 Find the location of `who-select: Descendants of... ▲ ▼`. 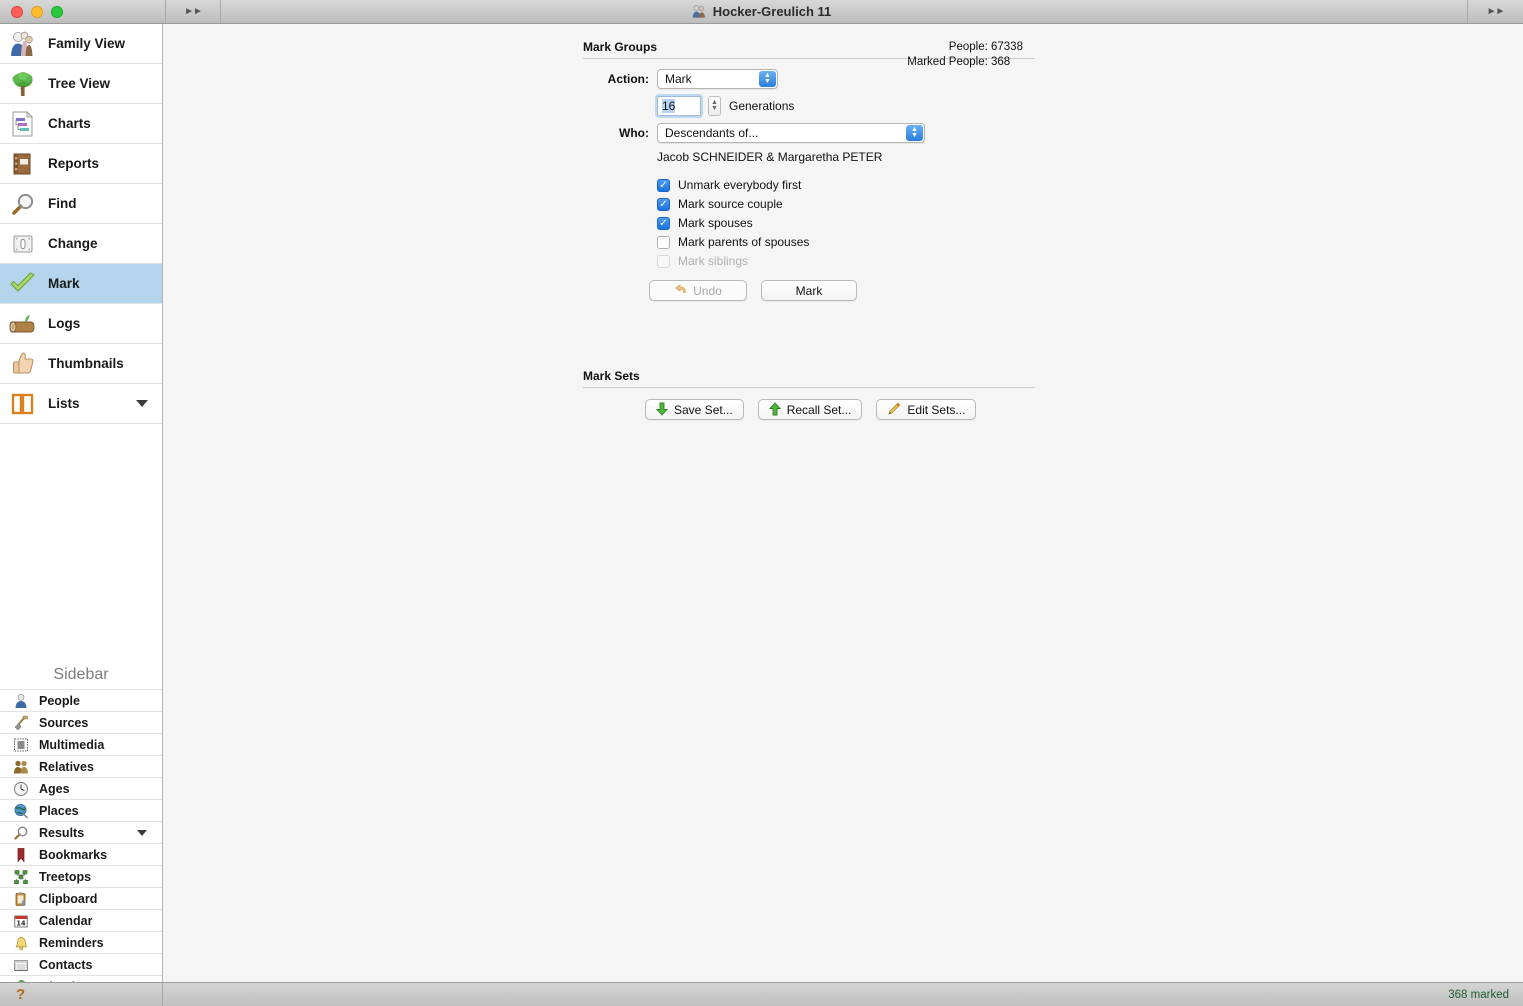

who-select: Descendants of... ▲ ▼ is located at coordinates (791, 133).